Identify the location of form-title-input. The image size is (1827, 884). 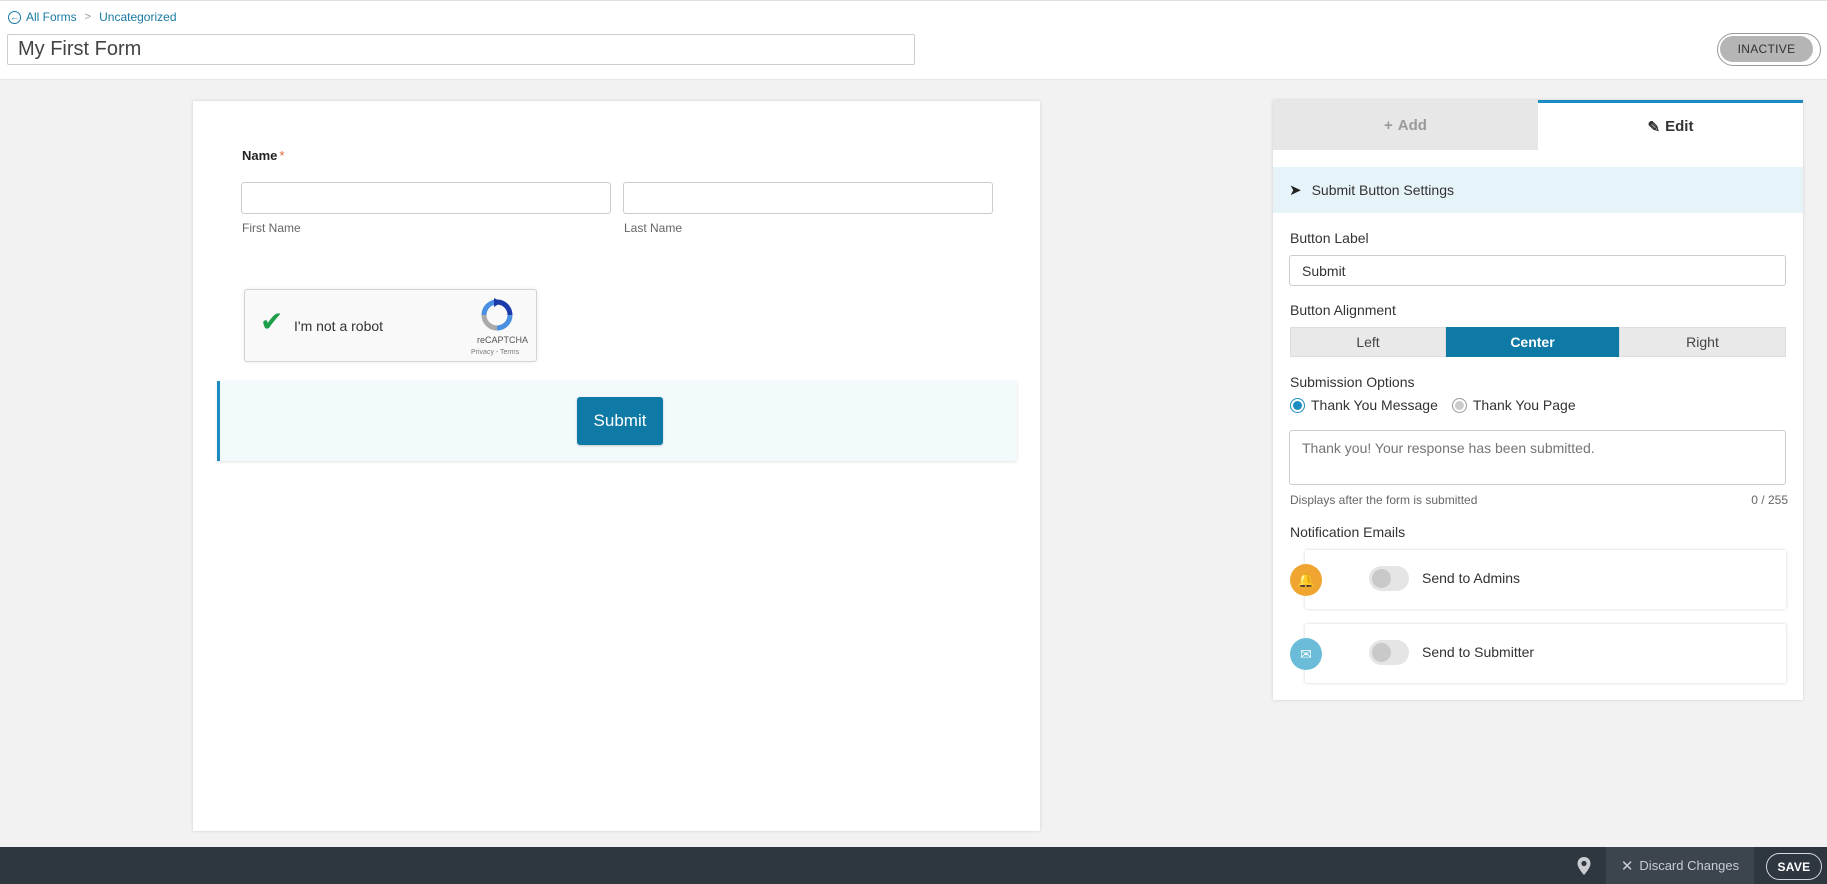
(461, 49).